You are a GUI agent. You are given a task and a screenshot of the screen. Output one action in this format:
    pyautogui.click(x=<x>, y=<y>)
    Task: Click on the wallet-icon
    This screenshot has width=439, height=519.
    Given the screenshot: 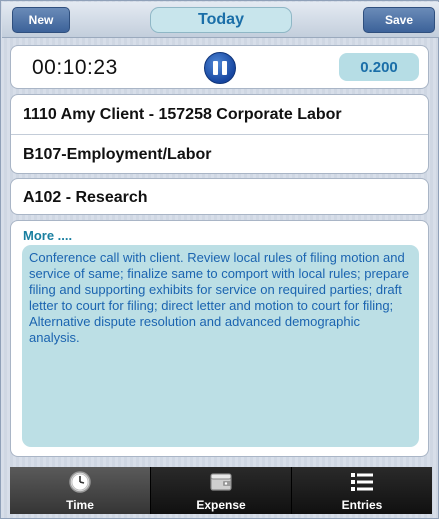 What is the action you would take?
    pyautogui.click(x=221, y=482)
    